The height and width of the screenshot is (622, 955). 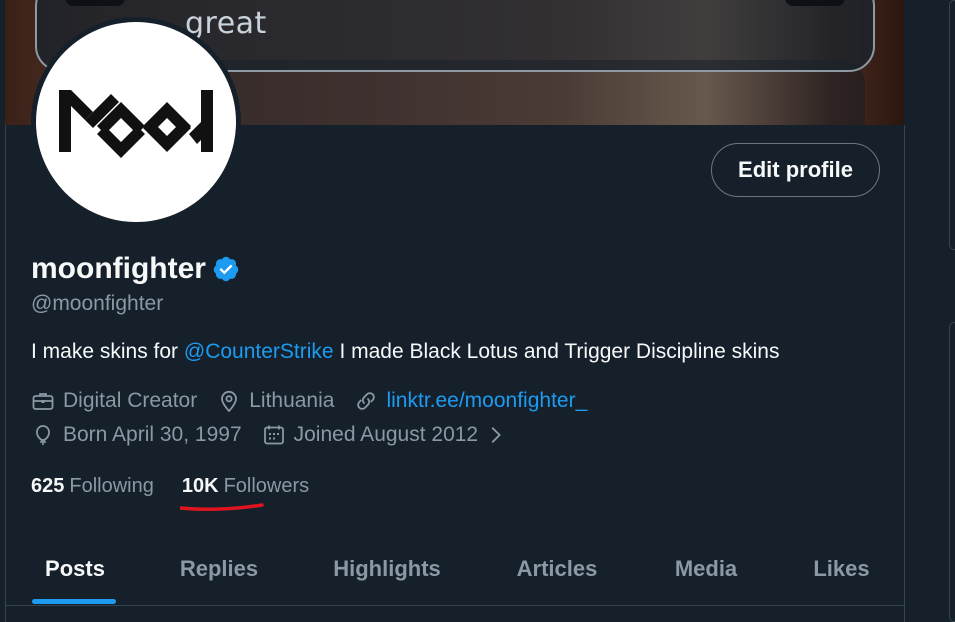 What do you see at coordinates (795, 170) in the screenshot?
I see `edit-profile-button: Edit profile` at bounding box center [795, 170].